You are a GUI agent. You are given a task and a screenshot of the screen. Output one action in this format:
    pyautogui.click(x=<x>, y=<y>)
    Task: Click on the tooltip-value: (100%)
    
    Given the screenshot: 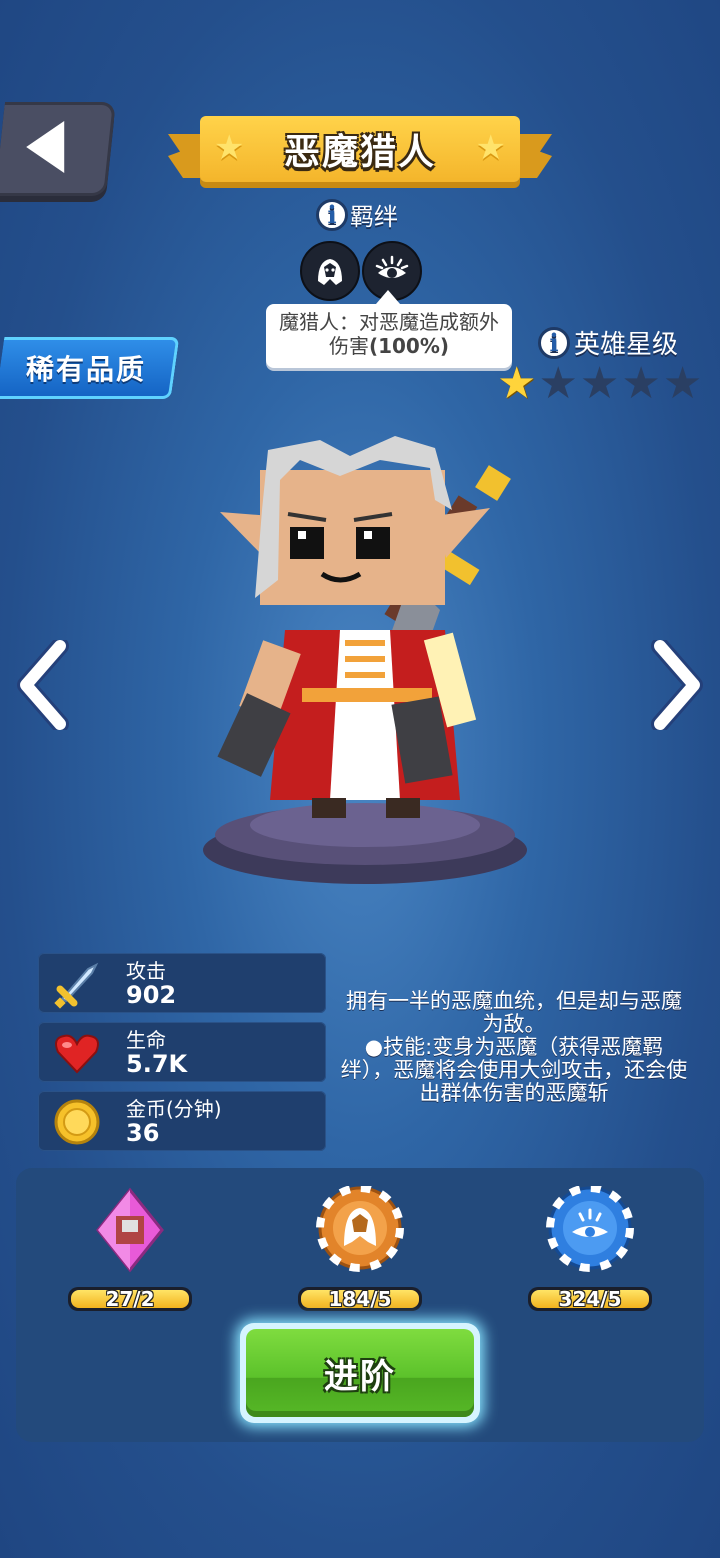 What is the action you would take?
    pyautogui.click(x=409, y=346)
    